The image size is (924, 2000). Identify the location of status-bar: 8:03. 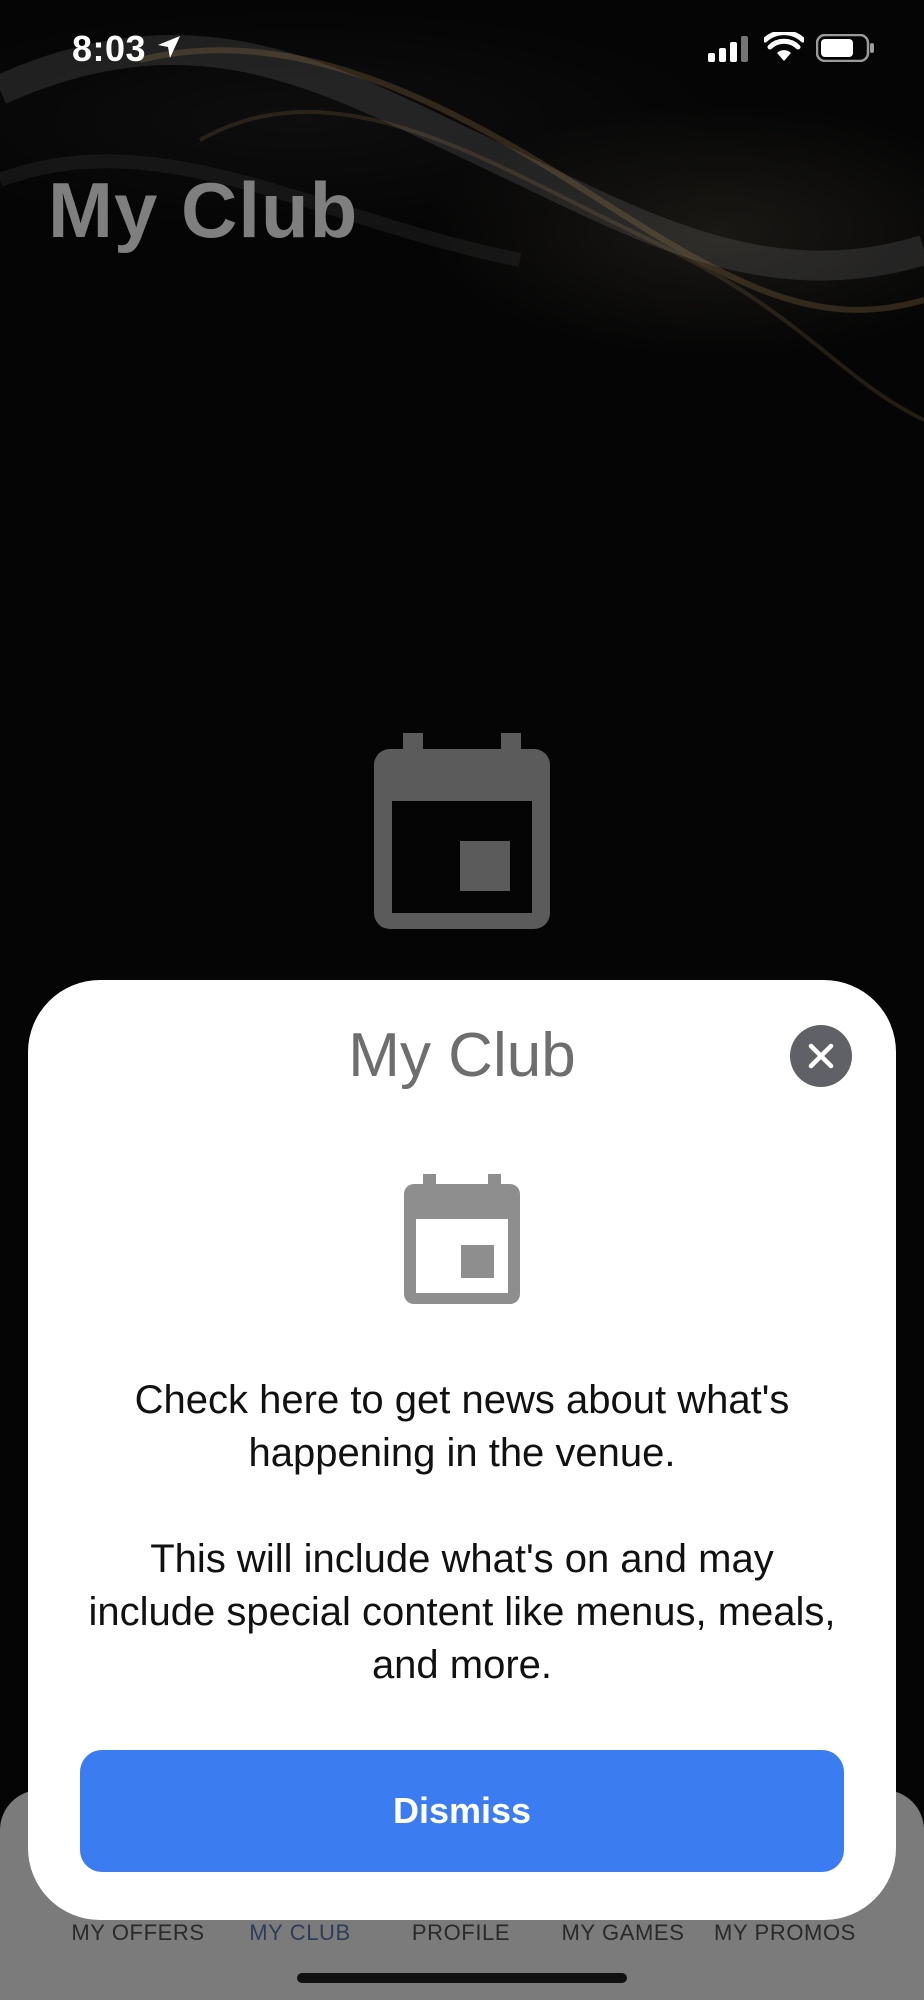
(462, 50).